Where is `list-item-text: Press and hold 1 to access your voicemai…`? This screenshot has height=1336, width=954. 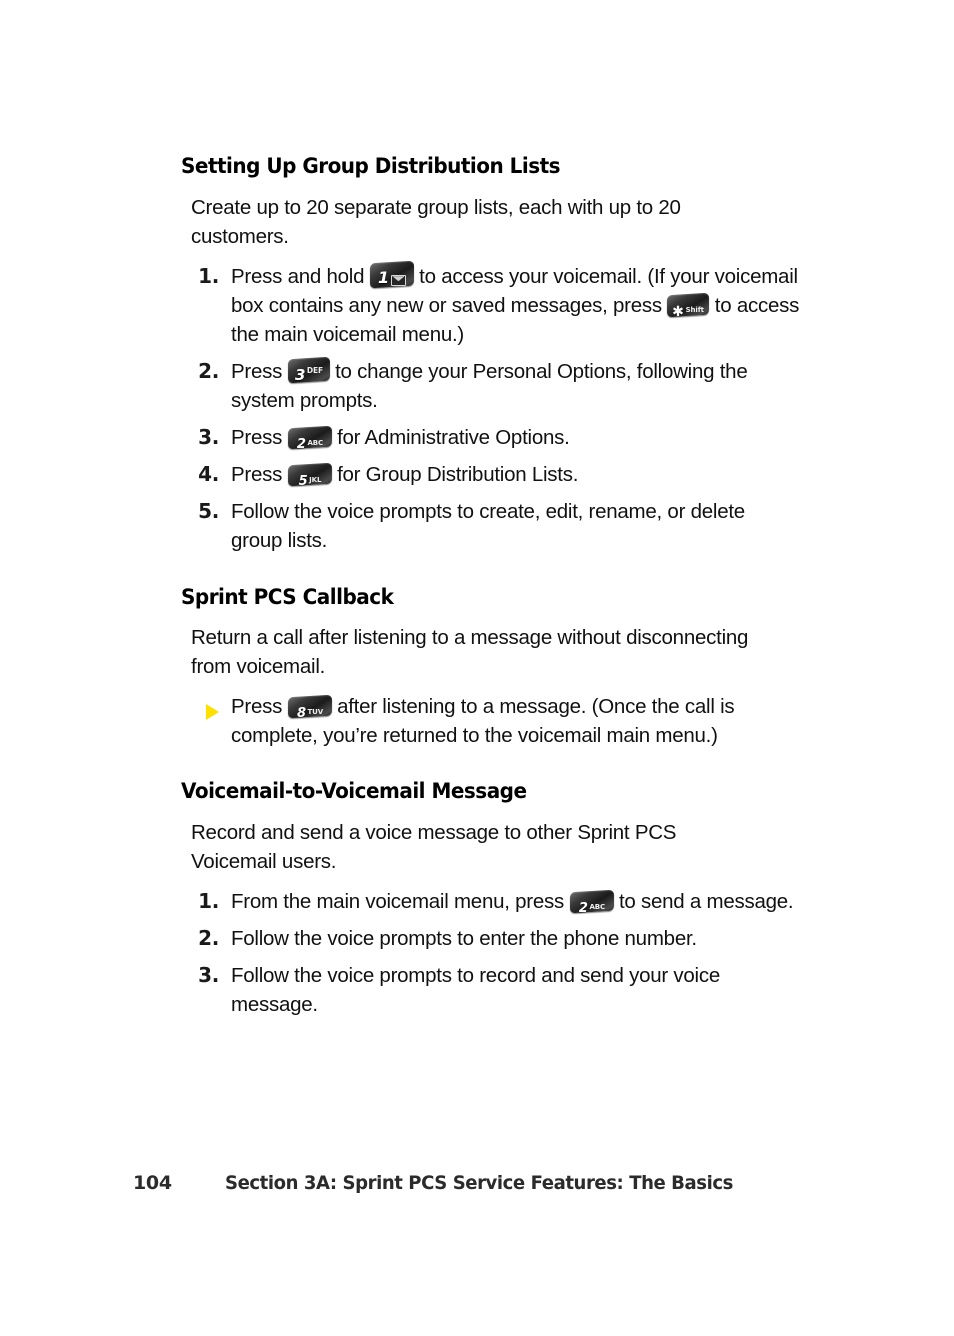 list-item-text: Press and hold 1 to access your voicemai… is located at coordinates (516, 304).